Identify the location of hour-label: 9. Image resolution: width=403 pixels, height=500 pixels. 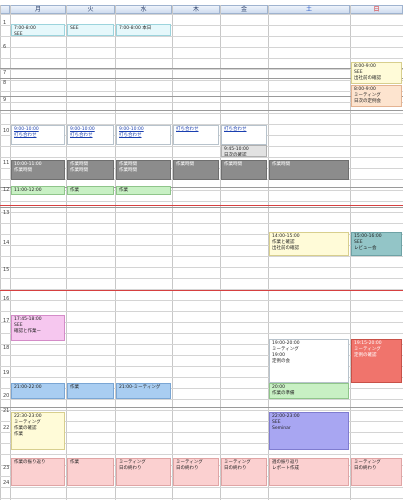
(5, 100).